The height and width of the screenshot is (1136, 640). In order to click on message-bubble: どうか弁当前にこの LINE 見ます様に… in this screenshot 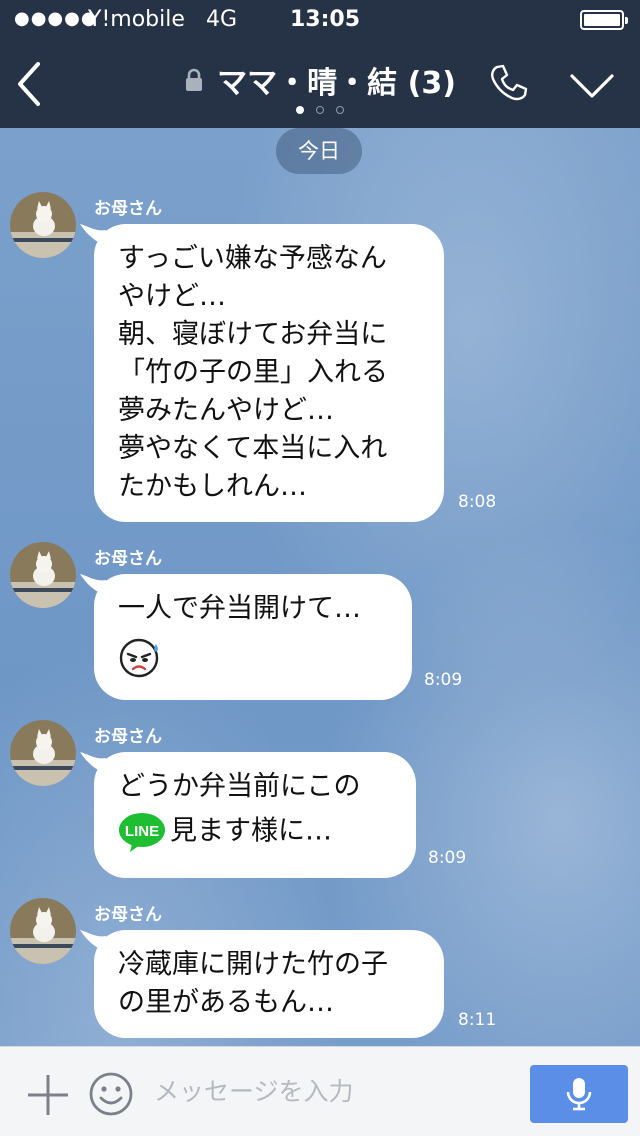, I will do `click(255, 815)`.